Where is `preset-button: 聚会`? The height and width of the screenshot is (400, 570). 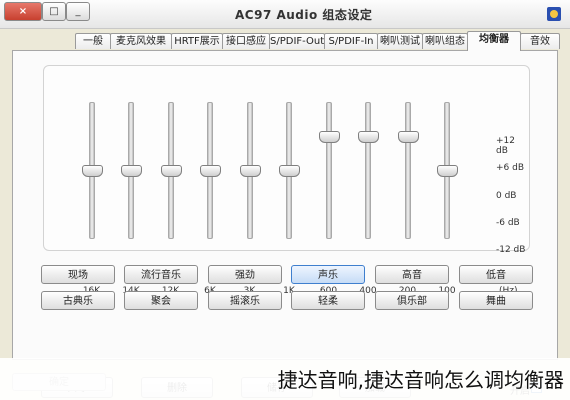
preset-button: 聚会 is located at coordinates (161, 300).